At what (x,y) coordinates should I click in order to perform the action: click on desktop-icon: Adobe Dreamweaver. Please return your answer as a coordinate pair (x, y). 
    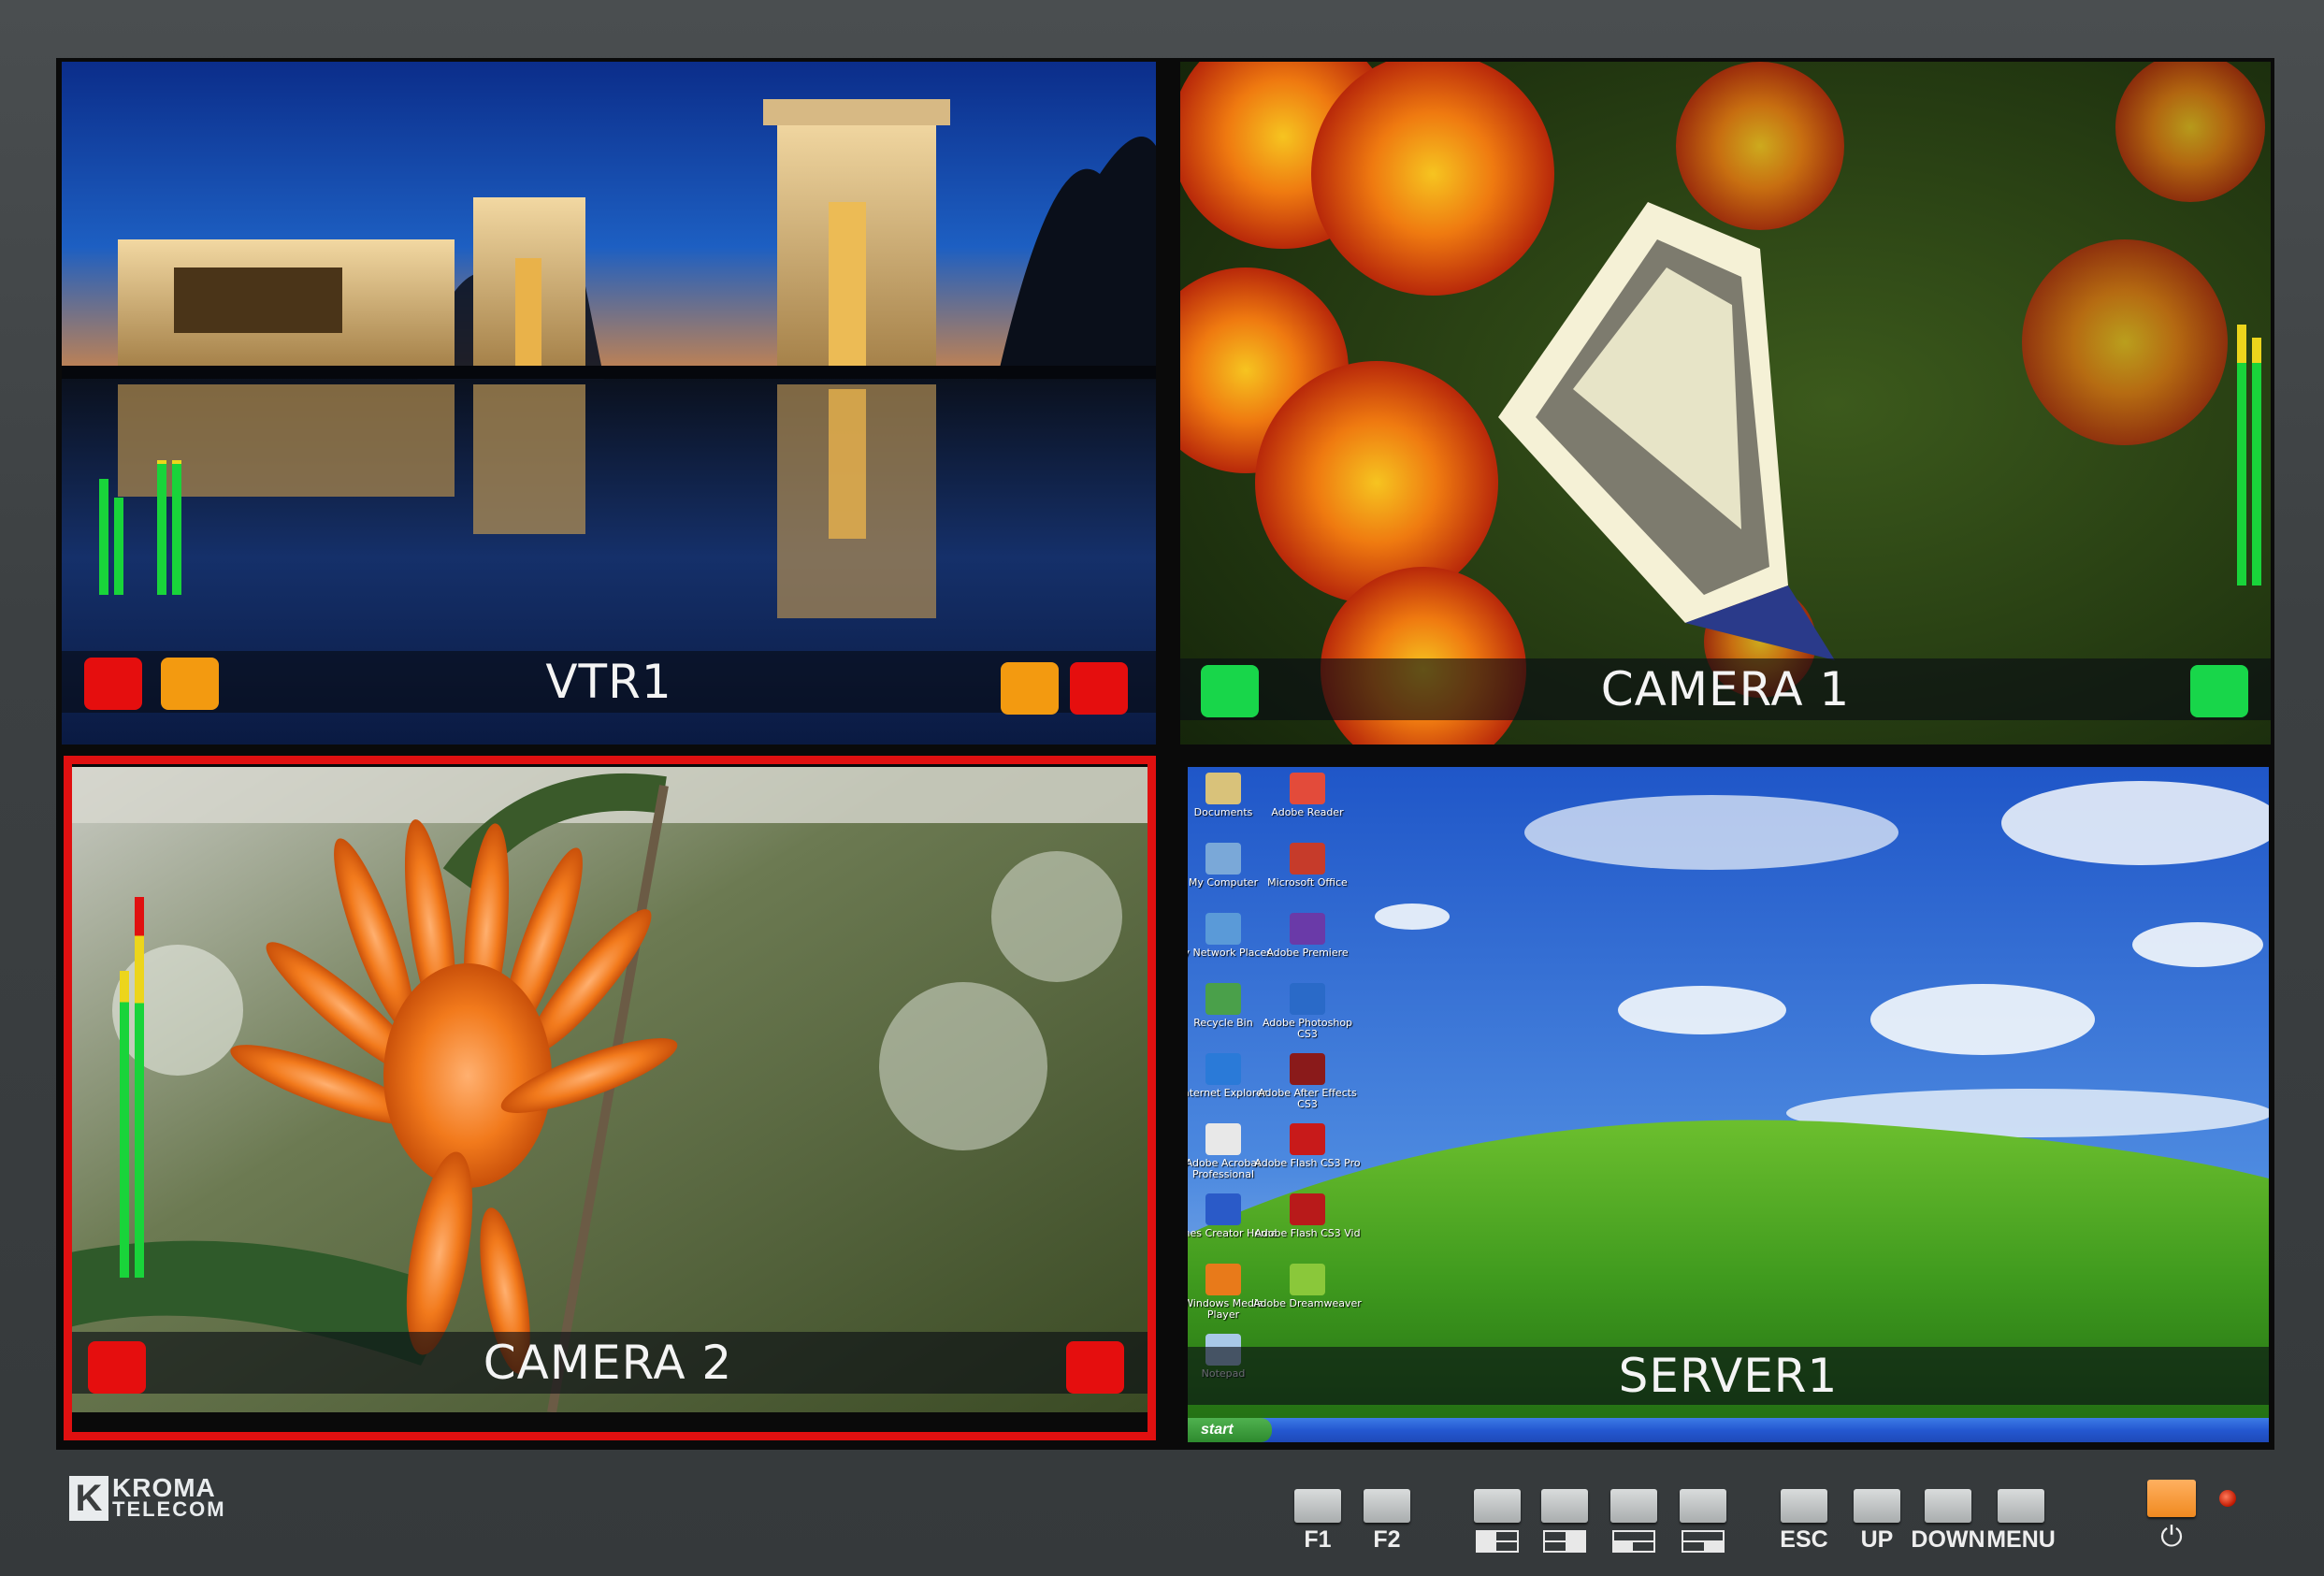
    Looking at the image, I should click on (1307, 1286).